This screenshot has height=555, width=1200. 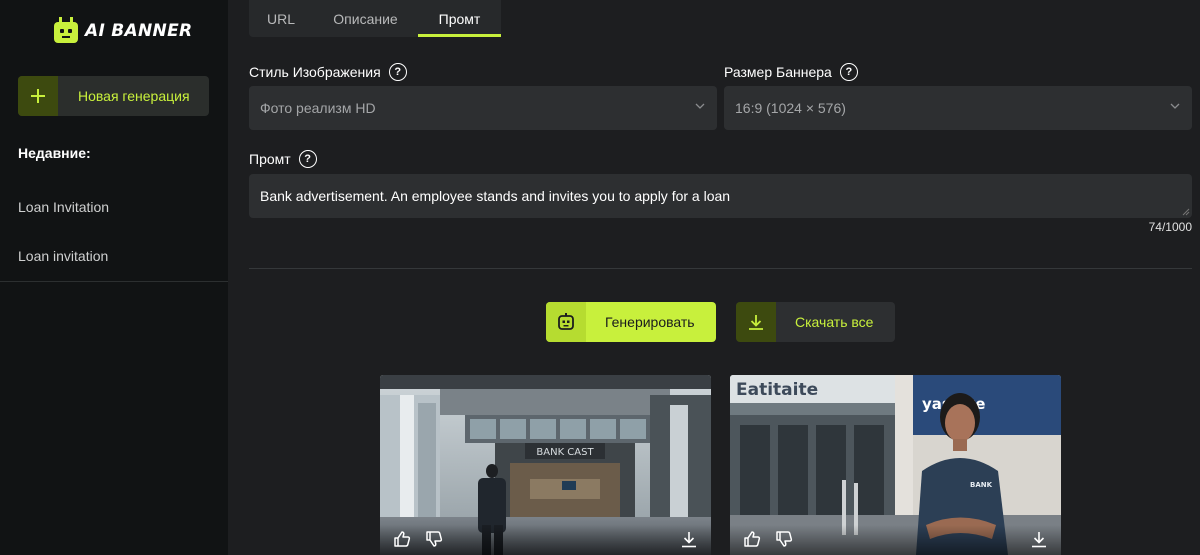 What do you see at coordinates (315, 72) in the screenshot?
I see `image-style-label-text: Стиль Изображения` at bounding box center [315, 72].